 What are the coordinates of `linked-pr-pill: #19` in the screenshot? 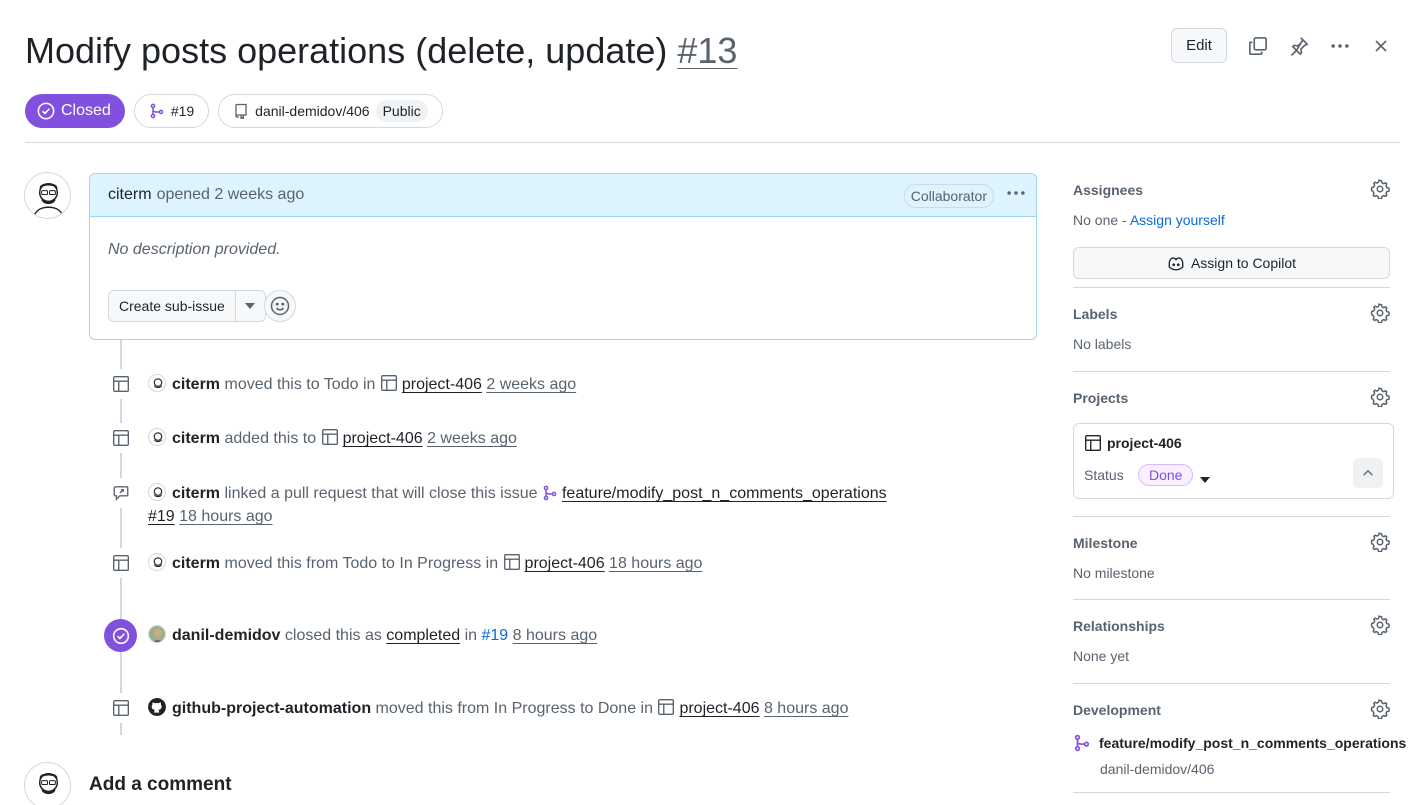 It's located at (171, 111).